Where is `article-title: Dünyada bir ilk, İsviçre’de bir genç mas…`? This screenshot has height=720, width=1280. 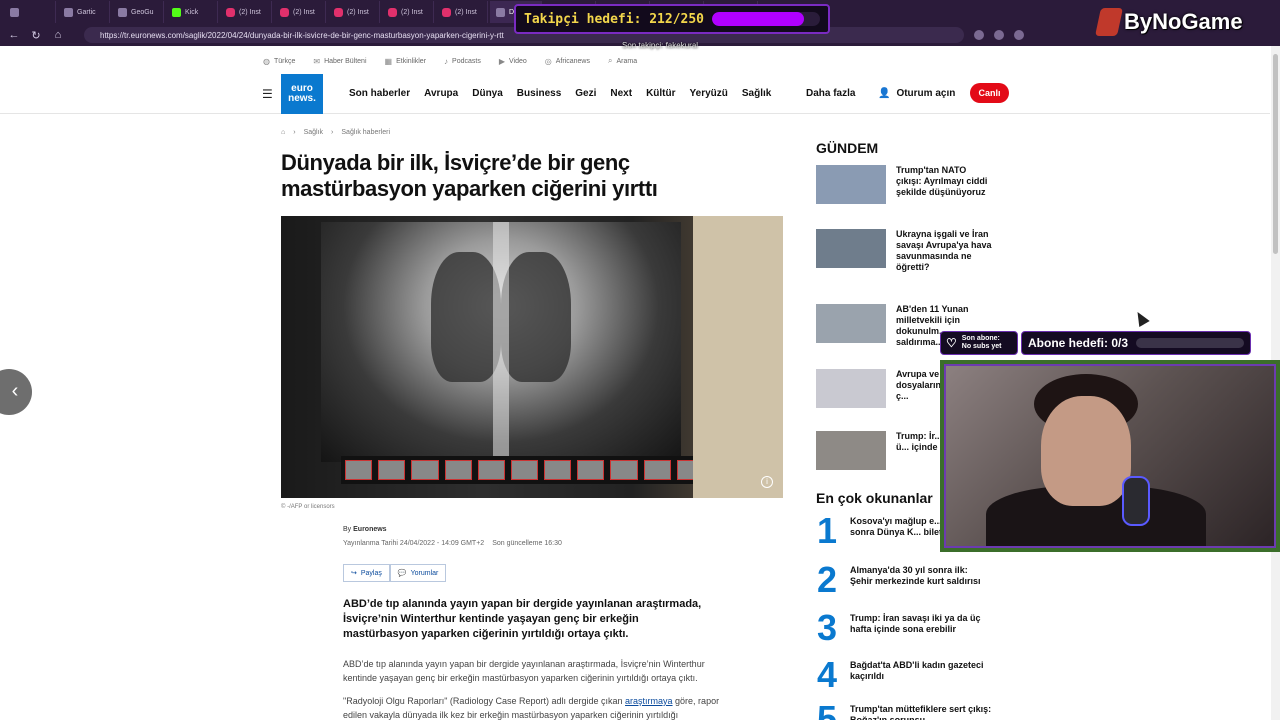
article-title: Dünyada bir ilk, İsviçre’de bir genç mas… is located at coordinates (469, 175).